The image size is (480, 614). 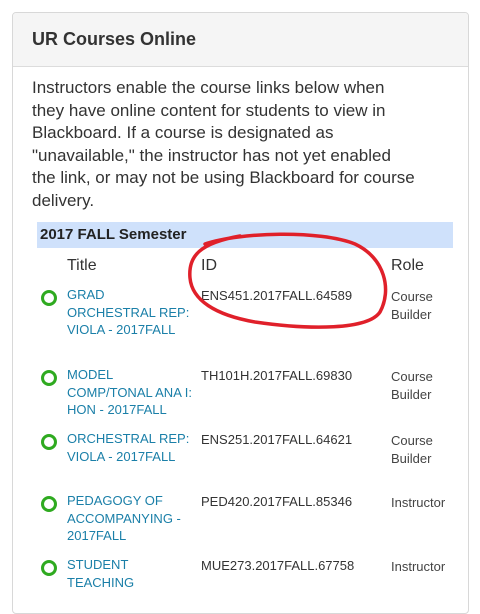 What do you see at coordinates (82, 265) in the screenshot?
I see `column-title-header: Title` at bounding box center [82, 265].